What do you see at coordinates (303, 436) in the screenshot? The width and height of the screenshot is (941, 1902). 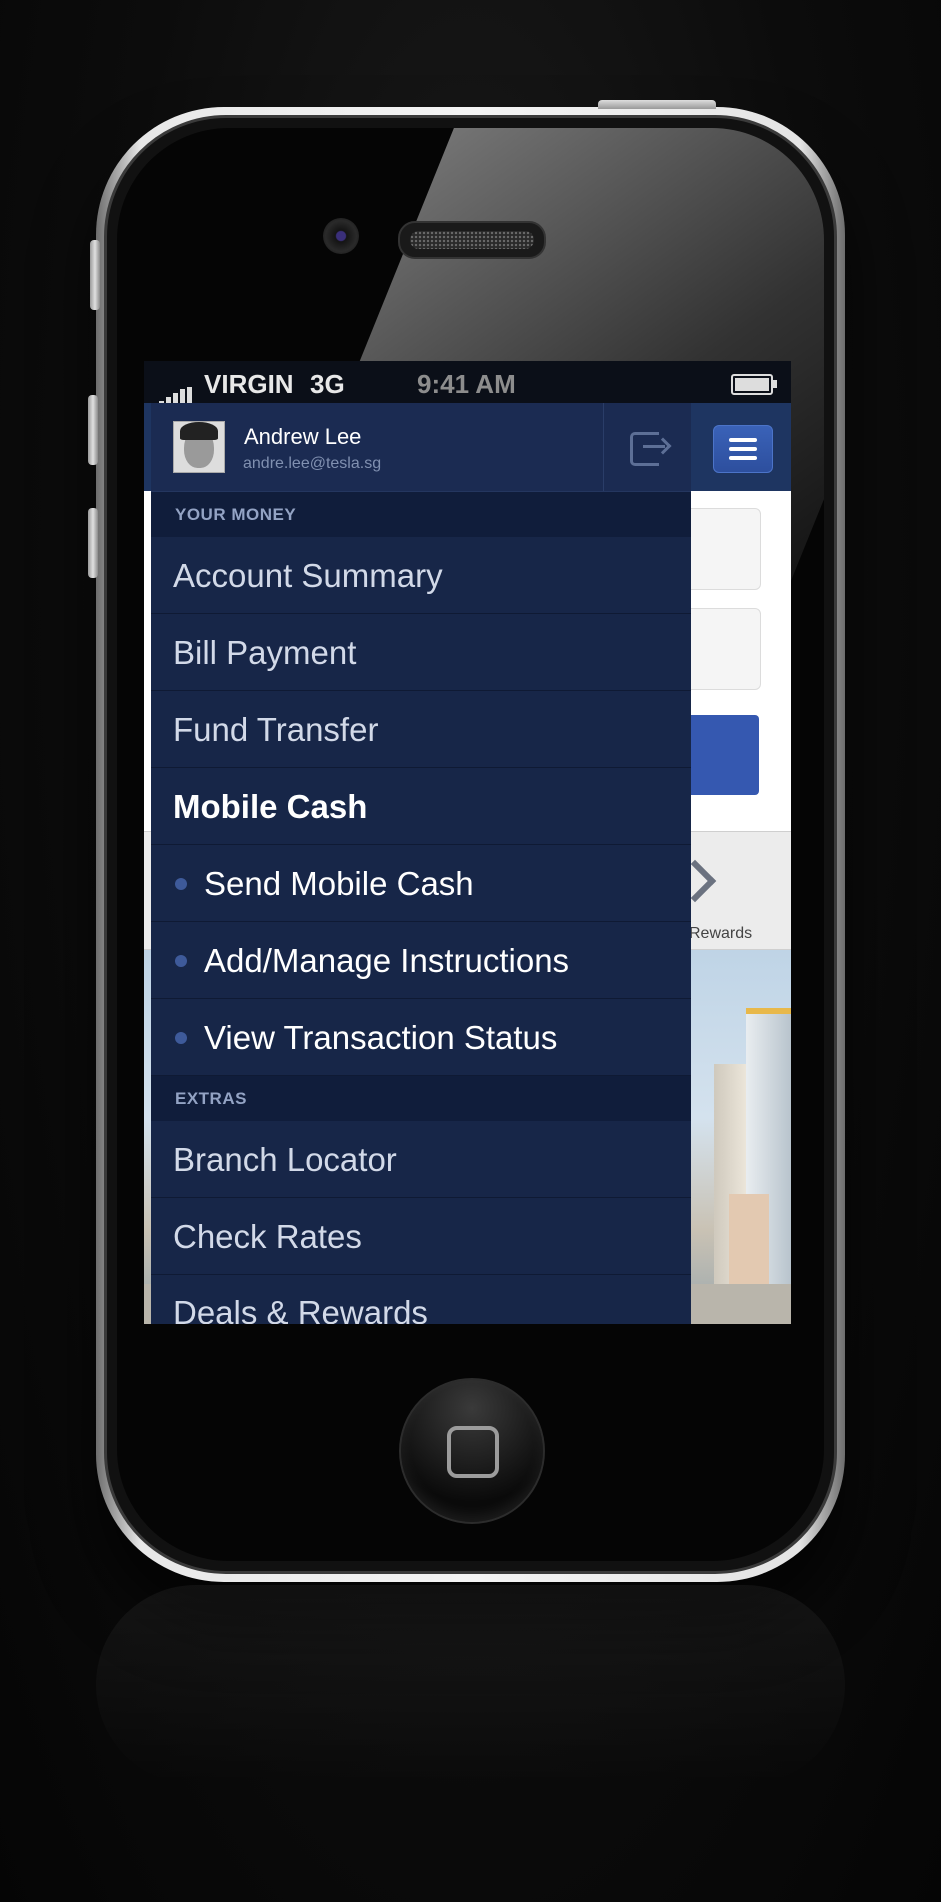 I see `user-name: Andrew Lee` at bounding box center [303, 436].